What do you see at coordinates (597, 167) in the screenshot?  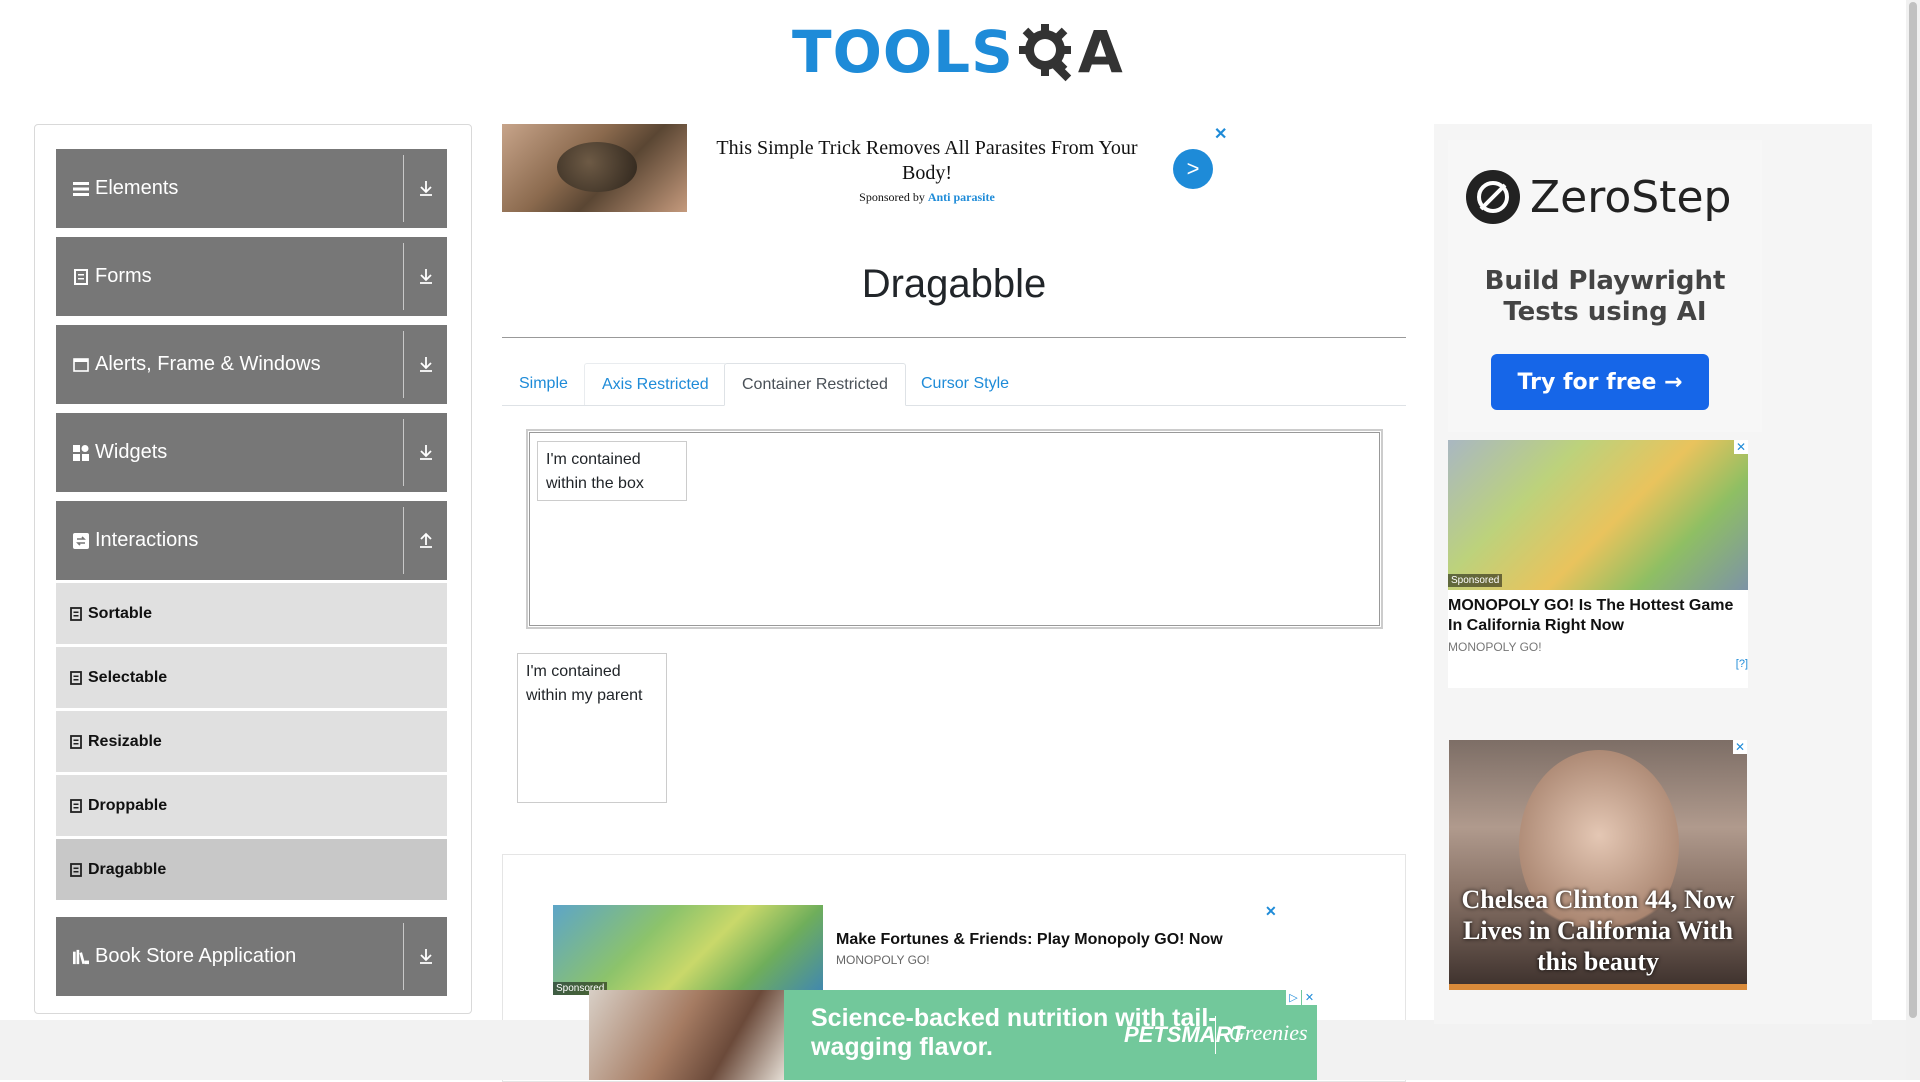 I see `ad-image-subject` at bounding box center [597, 167].